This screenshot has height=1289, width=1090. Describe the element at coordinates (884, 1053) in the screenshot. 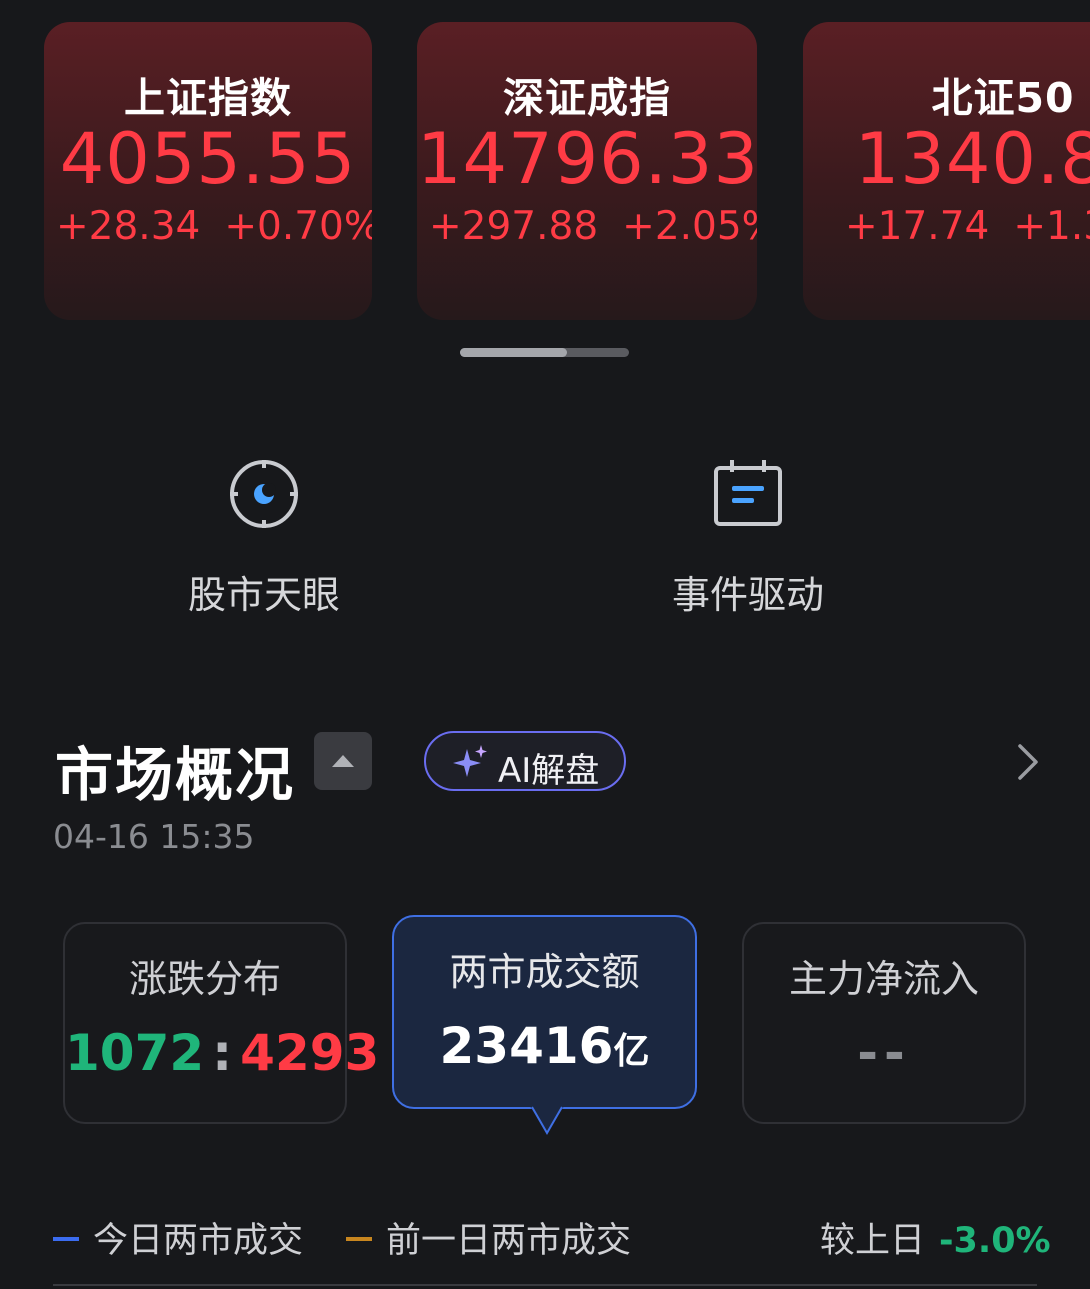

I see `net-inflow-value: --` at that location.